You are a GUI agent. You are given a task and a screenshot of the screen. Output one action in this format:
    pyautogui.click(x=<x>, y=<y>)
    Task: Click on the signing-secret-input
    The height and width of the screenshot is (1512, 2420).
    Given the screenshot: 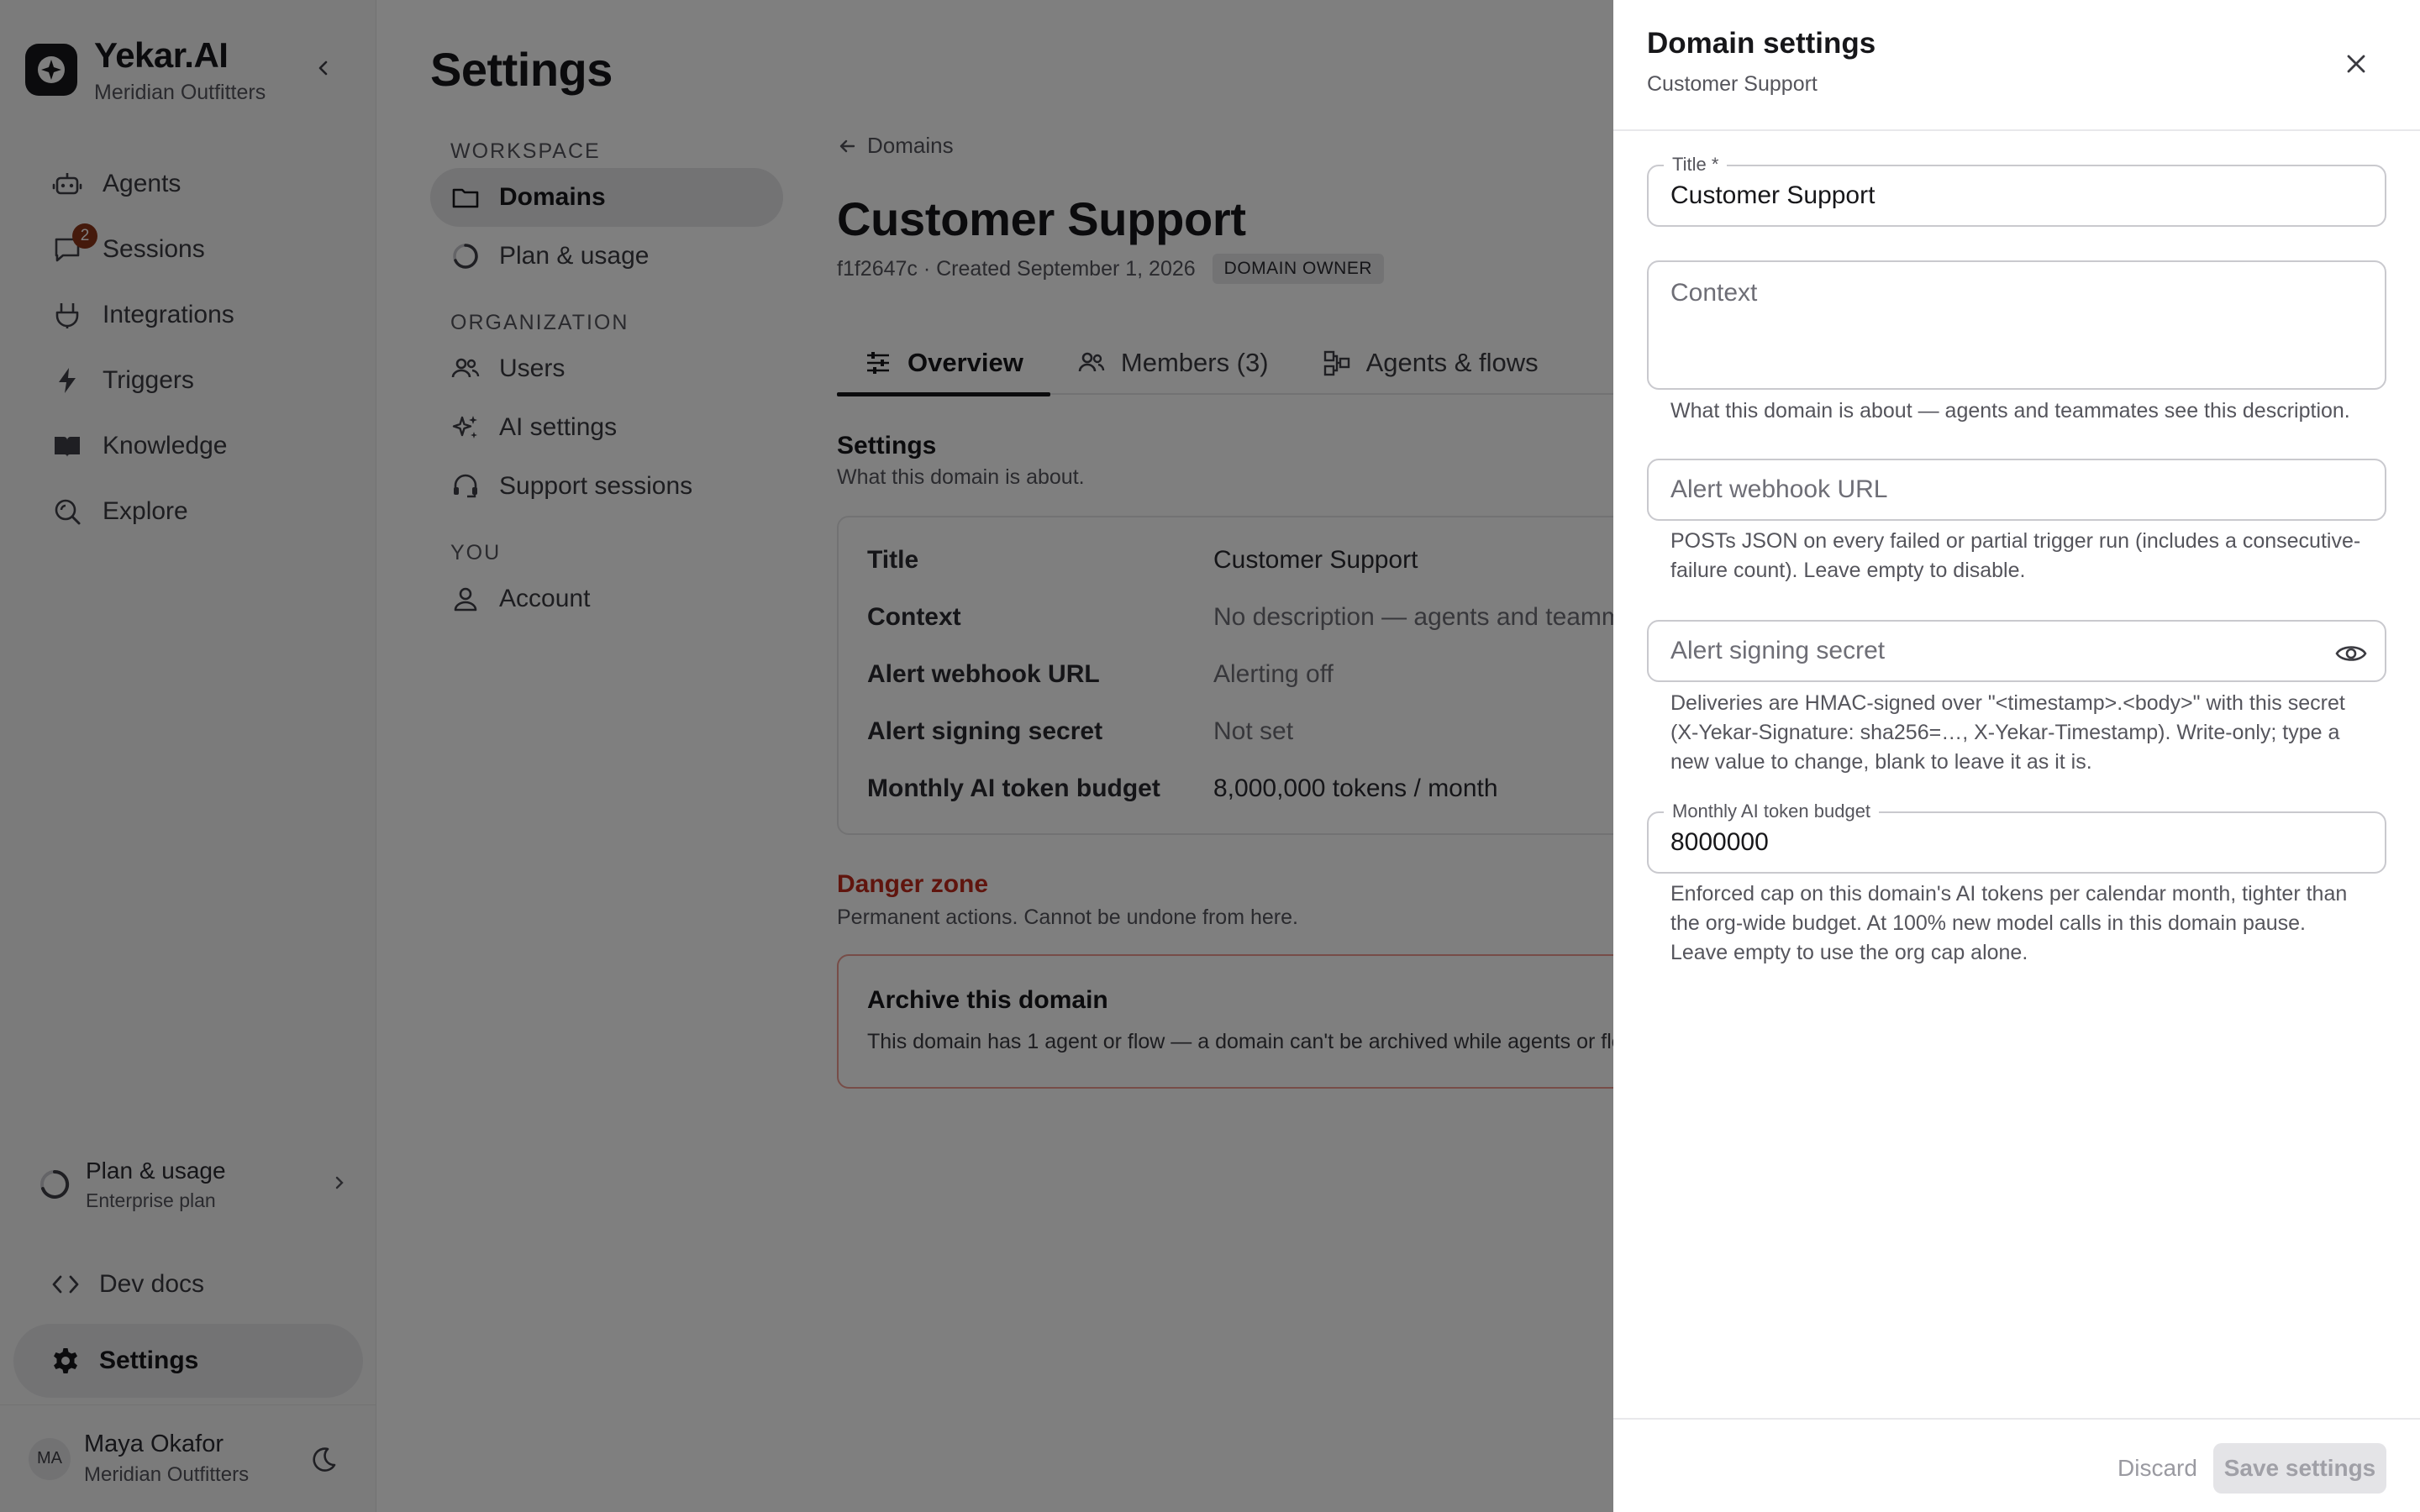 What is the action you would take?
    pyautogui.click(x=1985, y=651)
    